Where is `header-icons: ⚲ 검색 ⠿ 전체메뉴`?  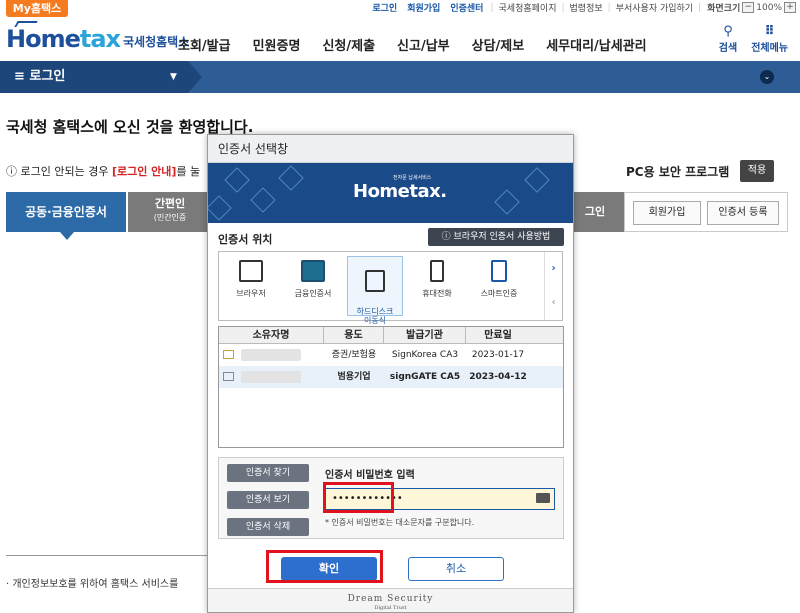
header-icons: ⚲ 검색 ⠿ 전체메뉴 is located at coordinates (753, 39).